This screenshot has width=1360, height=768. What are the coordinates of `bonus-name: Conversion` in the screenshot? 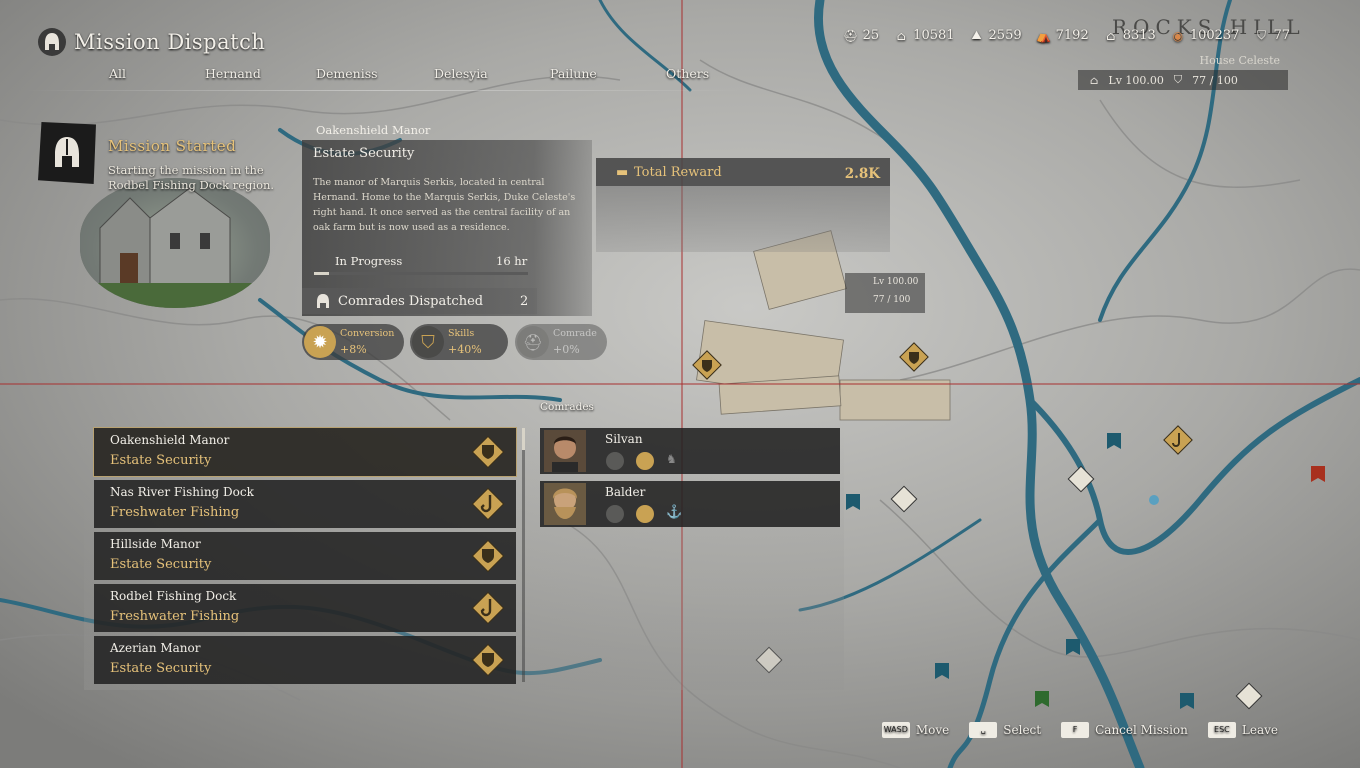 It's located at (367, 333).